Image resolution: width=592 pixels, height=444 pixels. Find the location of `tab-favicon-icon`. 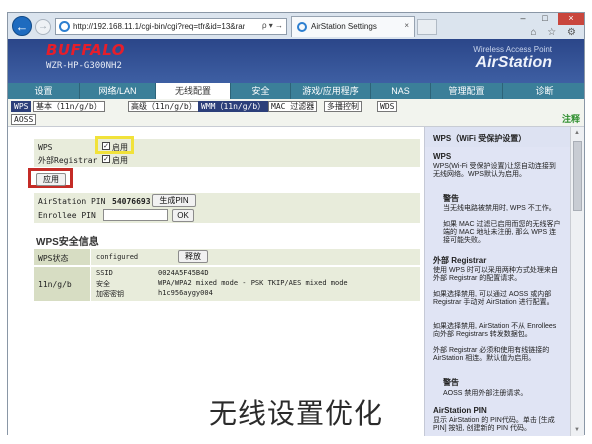

tab-favicon-icon is located at coordinates (302, 27).